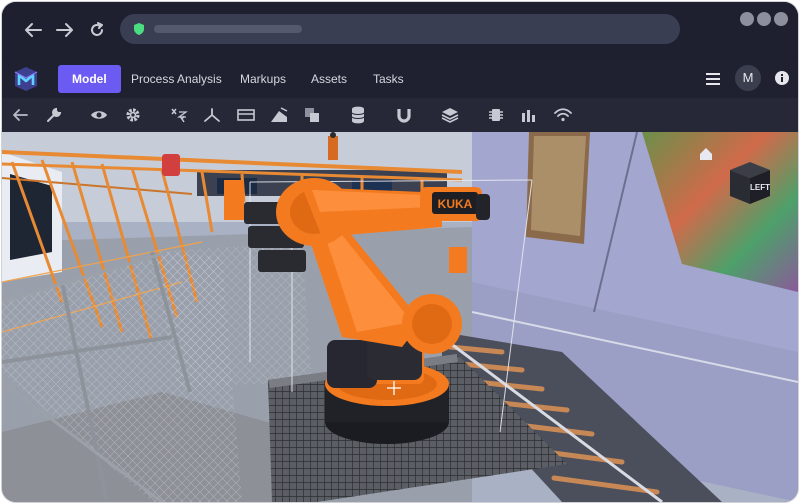 The height and width of the screenshot is (504, 800). What do you see at coordinates (99, 115) in the screenshot?
I see `eye-icon` at bounding box center [99, 115].